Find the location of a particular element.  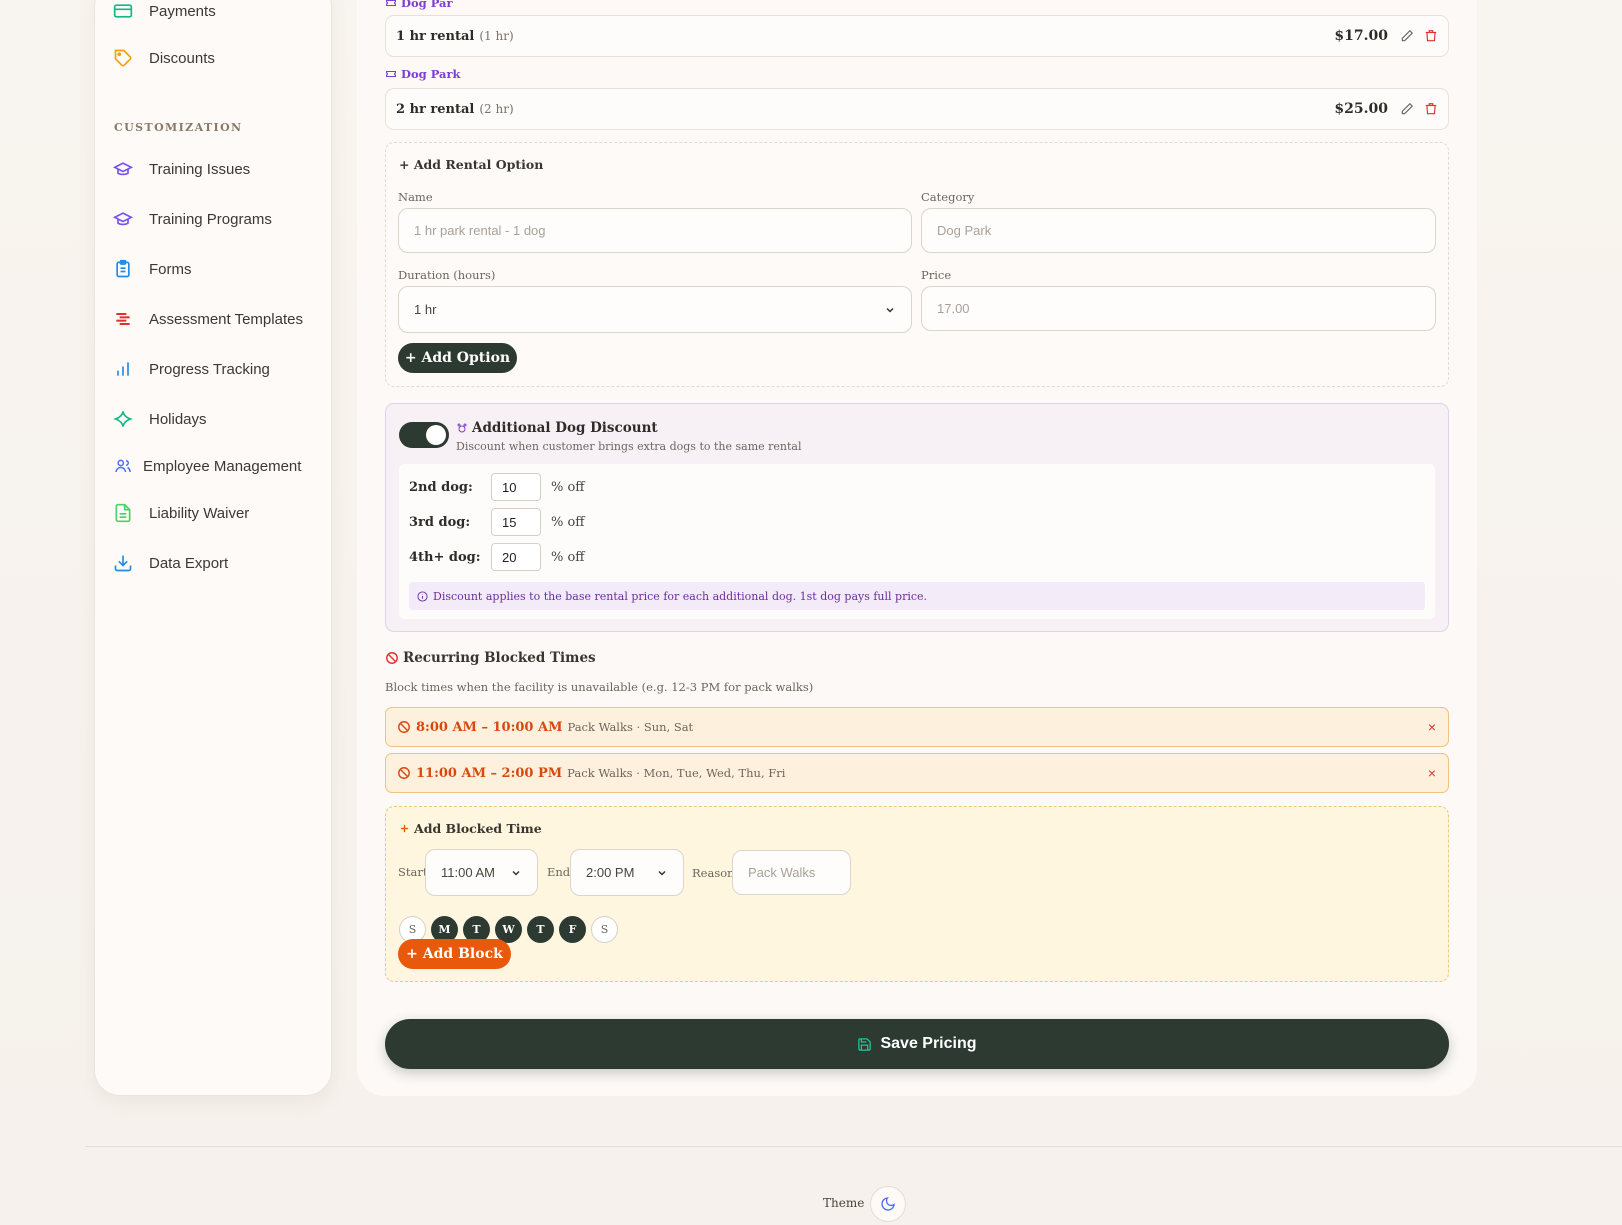

day-toggle-thu: T is located at coordinates (540, 929).